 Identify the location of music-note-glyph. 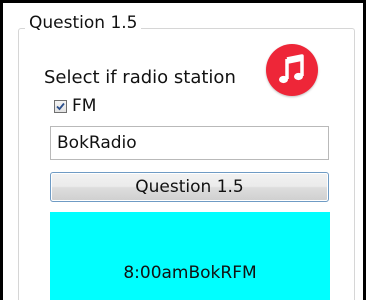
(291, 69).